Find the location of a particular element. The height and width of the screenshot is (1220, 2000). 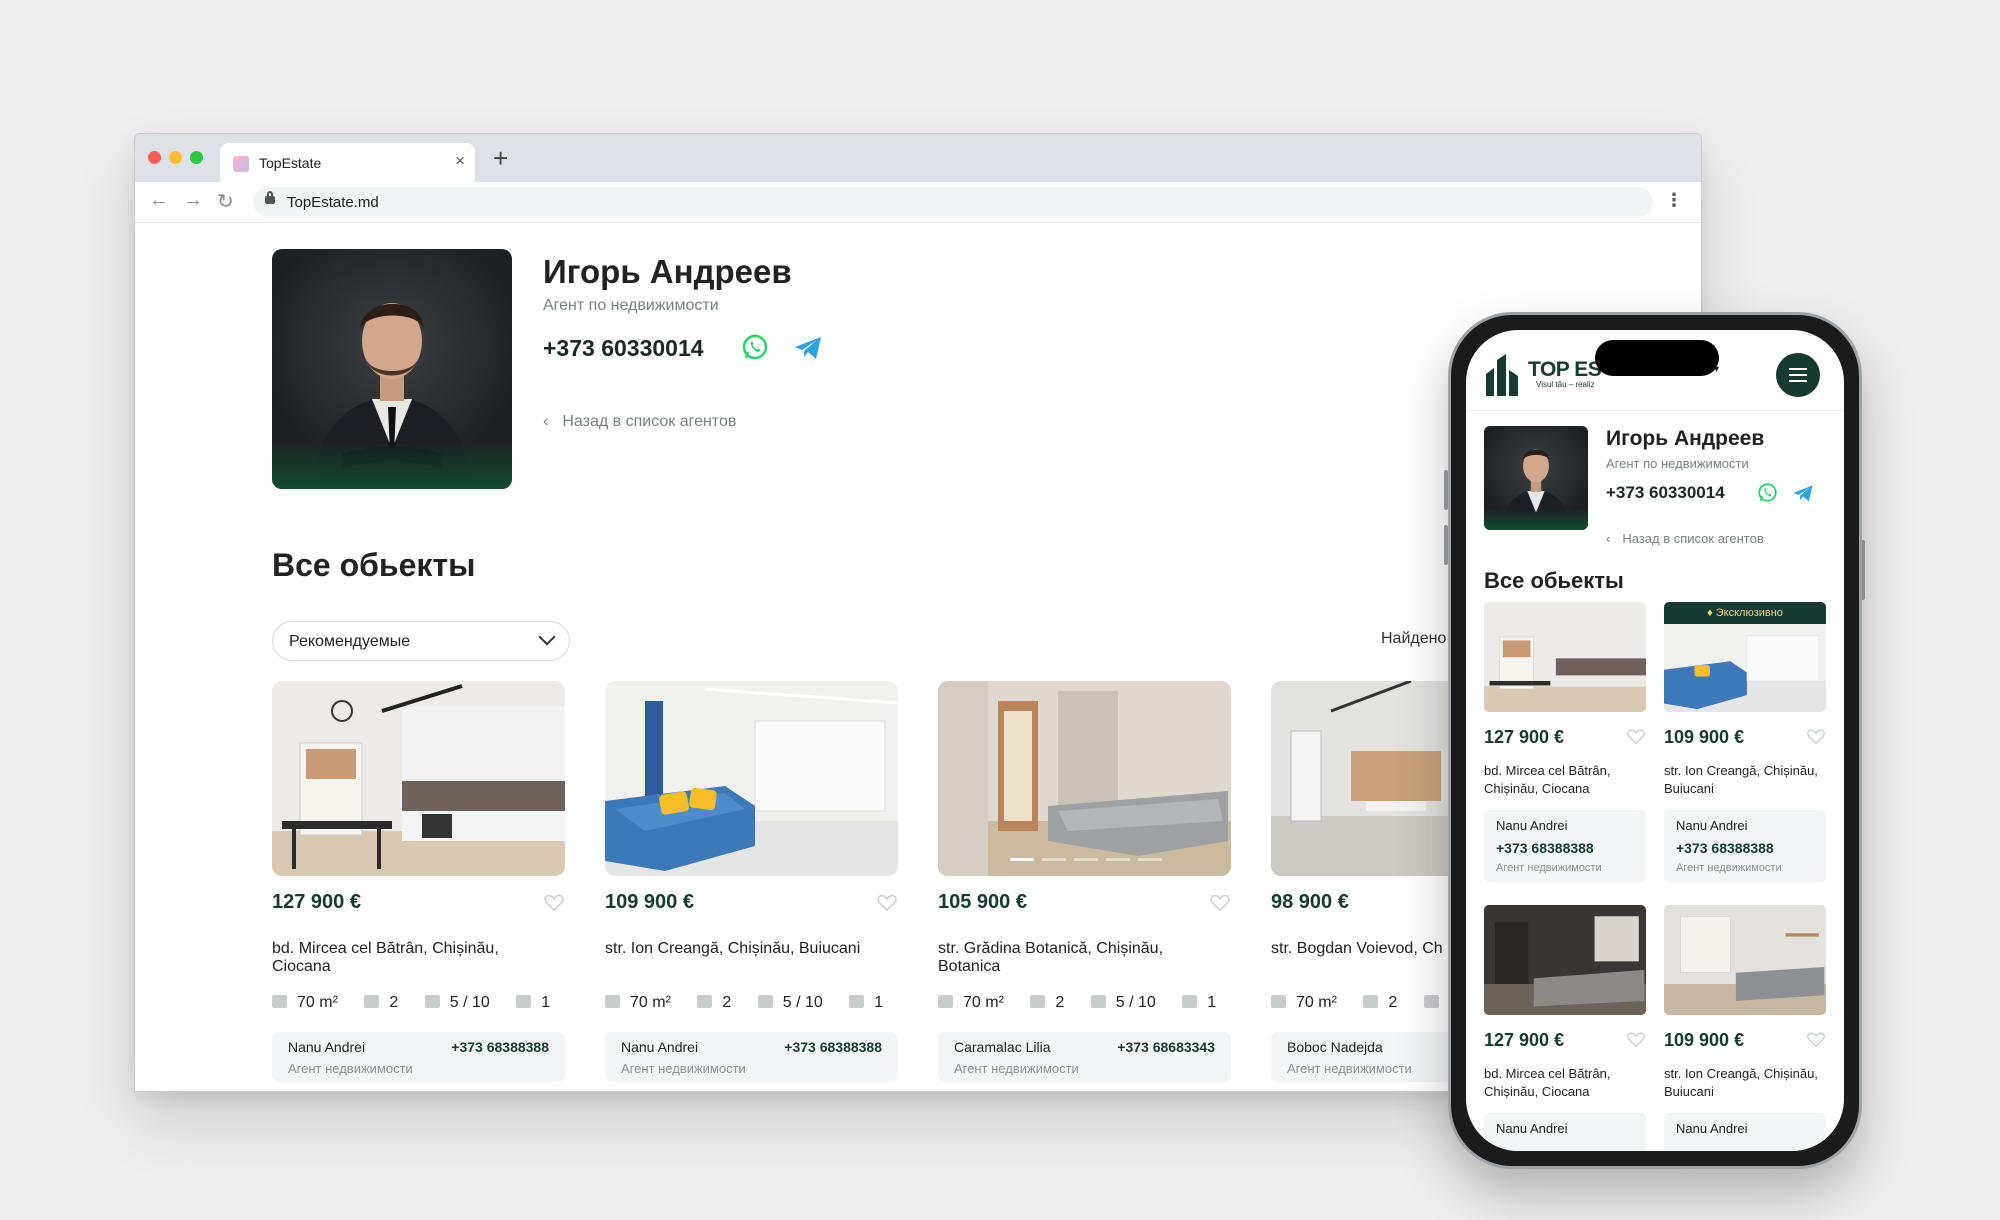

bath-icon is located at coordinates (524, 1001).